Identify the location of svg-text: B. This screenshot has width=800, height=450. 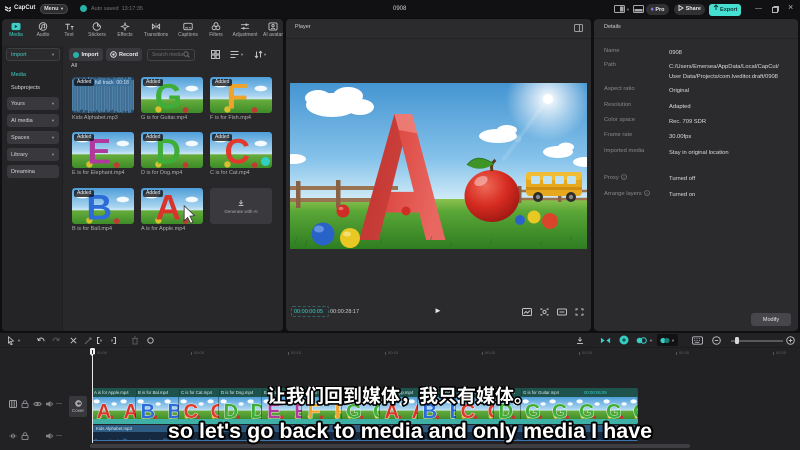
(148, 410).